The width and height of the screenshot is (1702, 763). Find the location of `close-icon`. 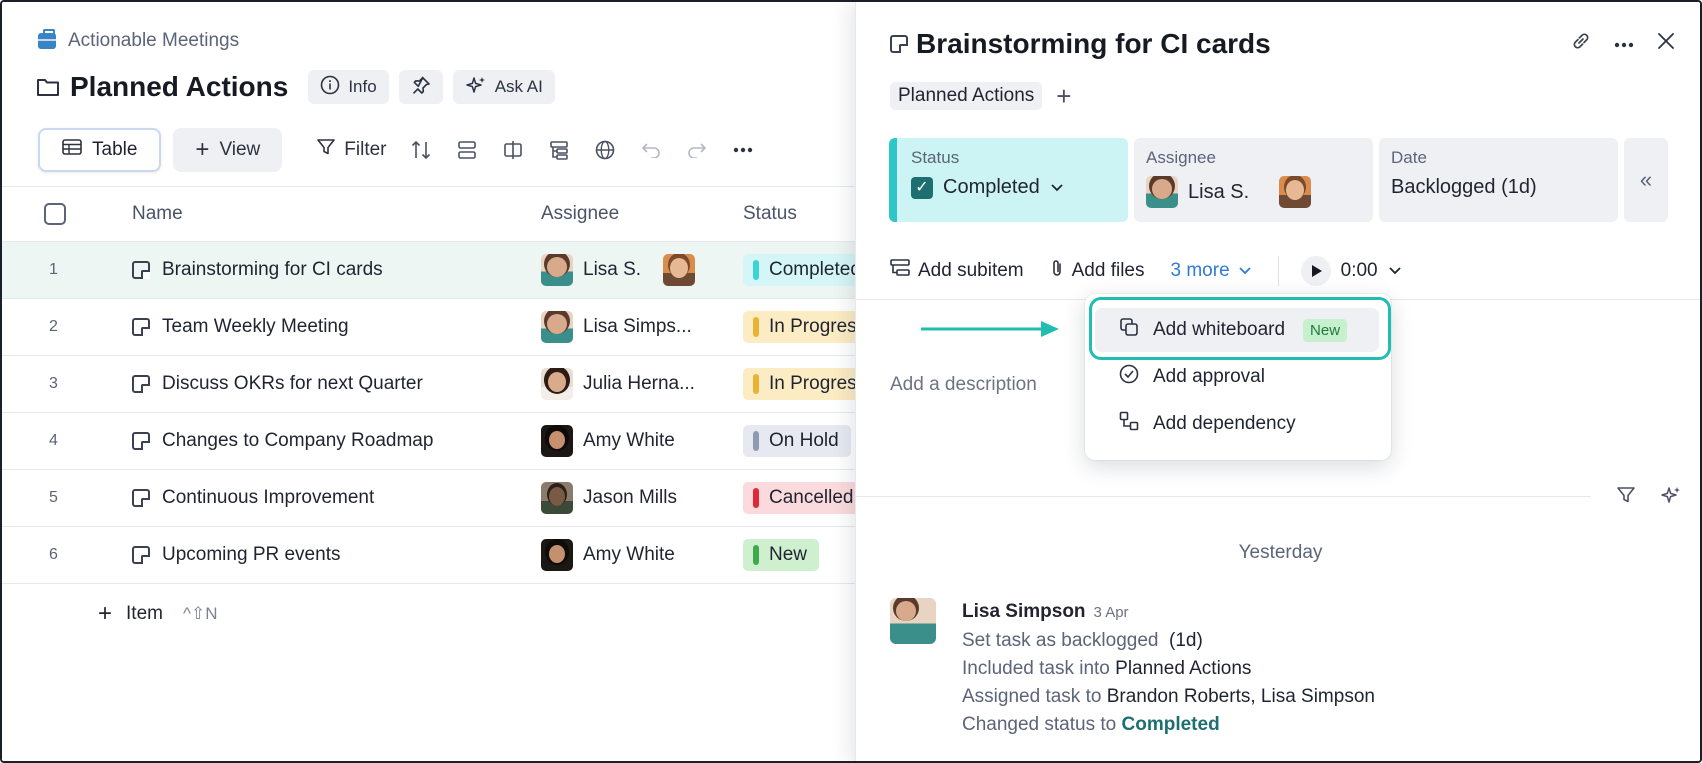

close-icon is located at coordinates (1666, 43).